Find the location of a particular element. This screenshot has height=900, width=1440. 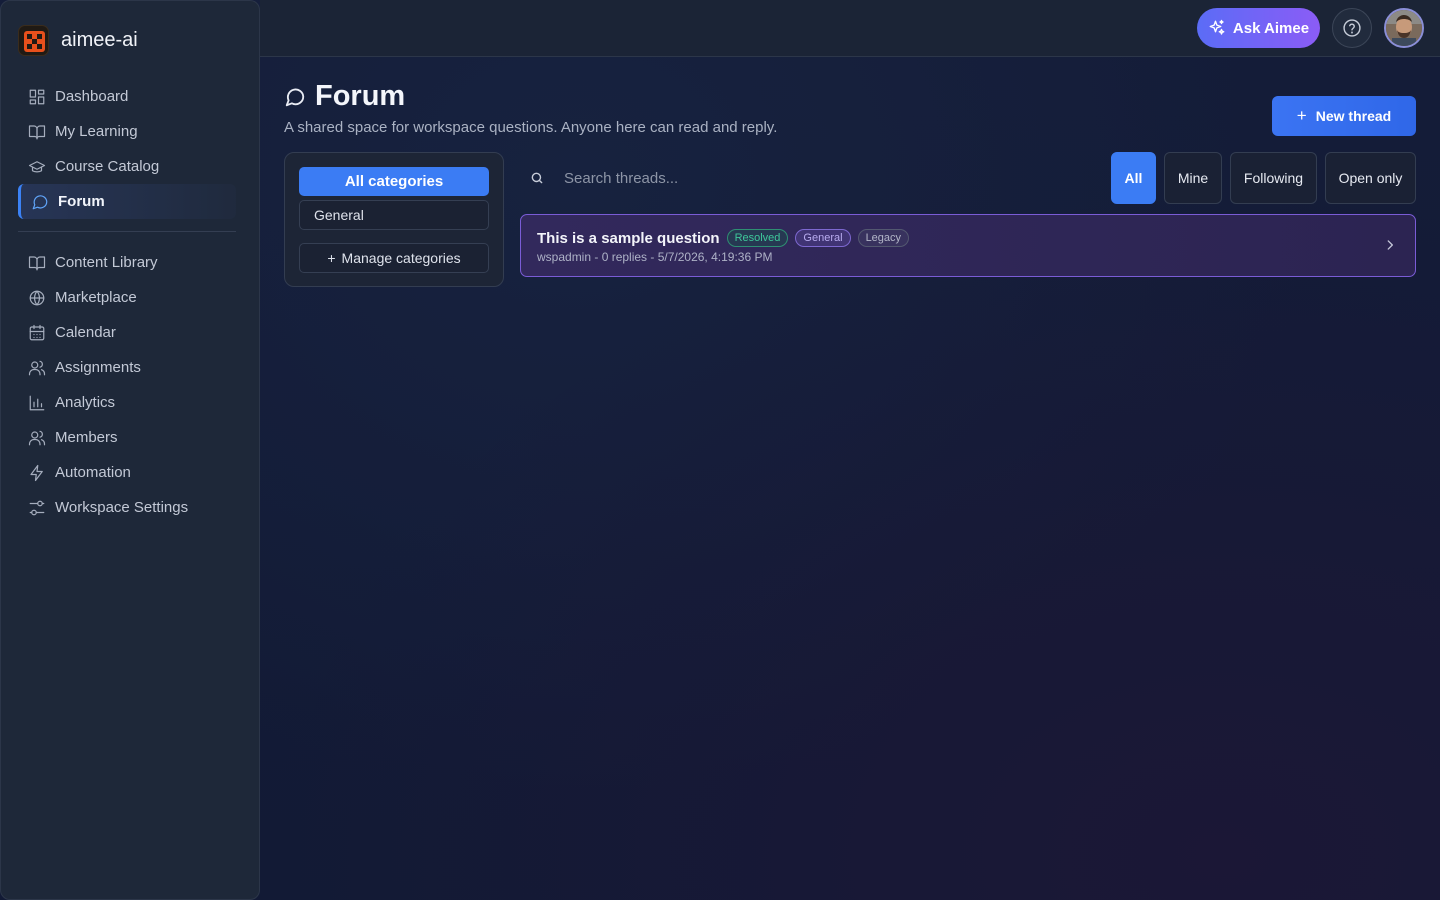

sidebar-item-course-catalog: Course Catalog is located at coordinates (127, 166).